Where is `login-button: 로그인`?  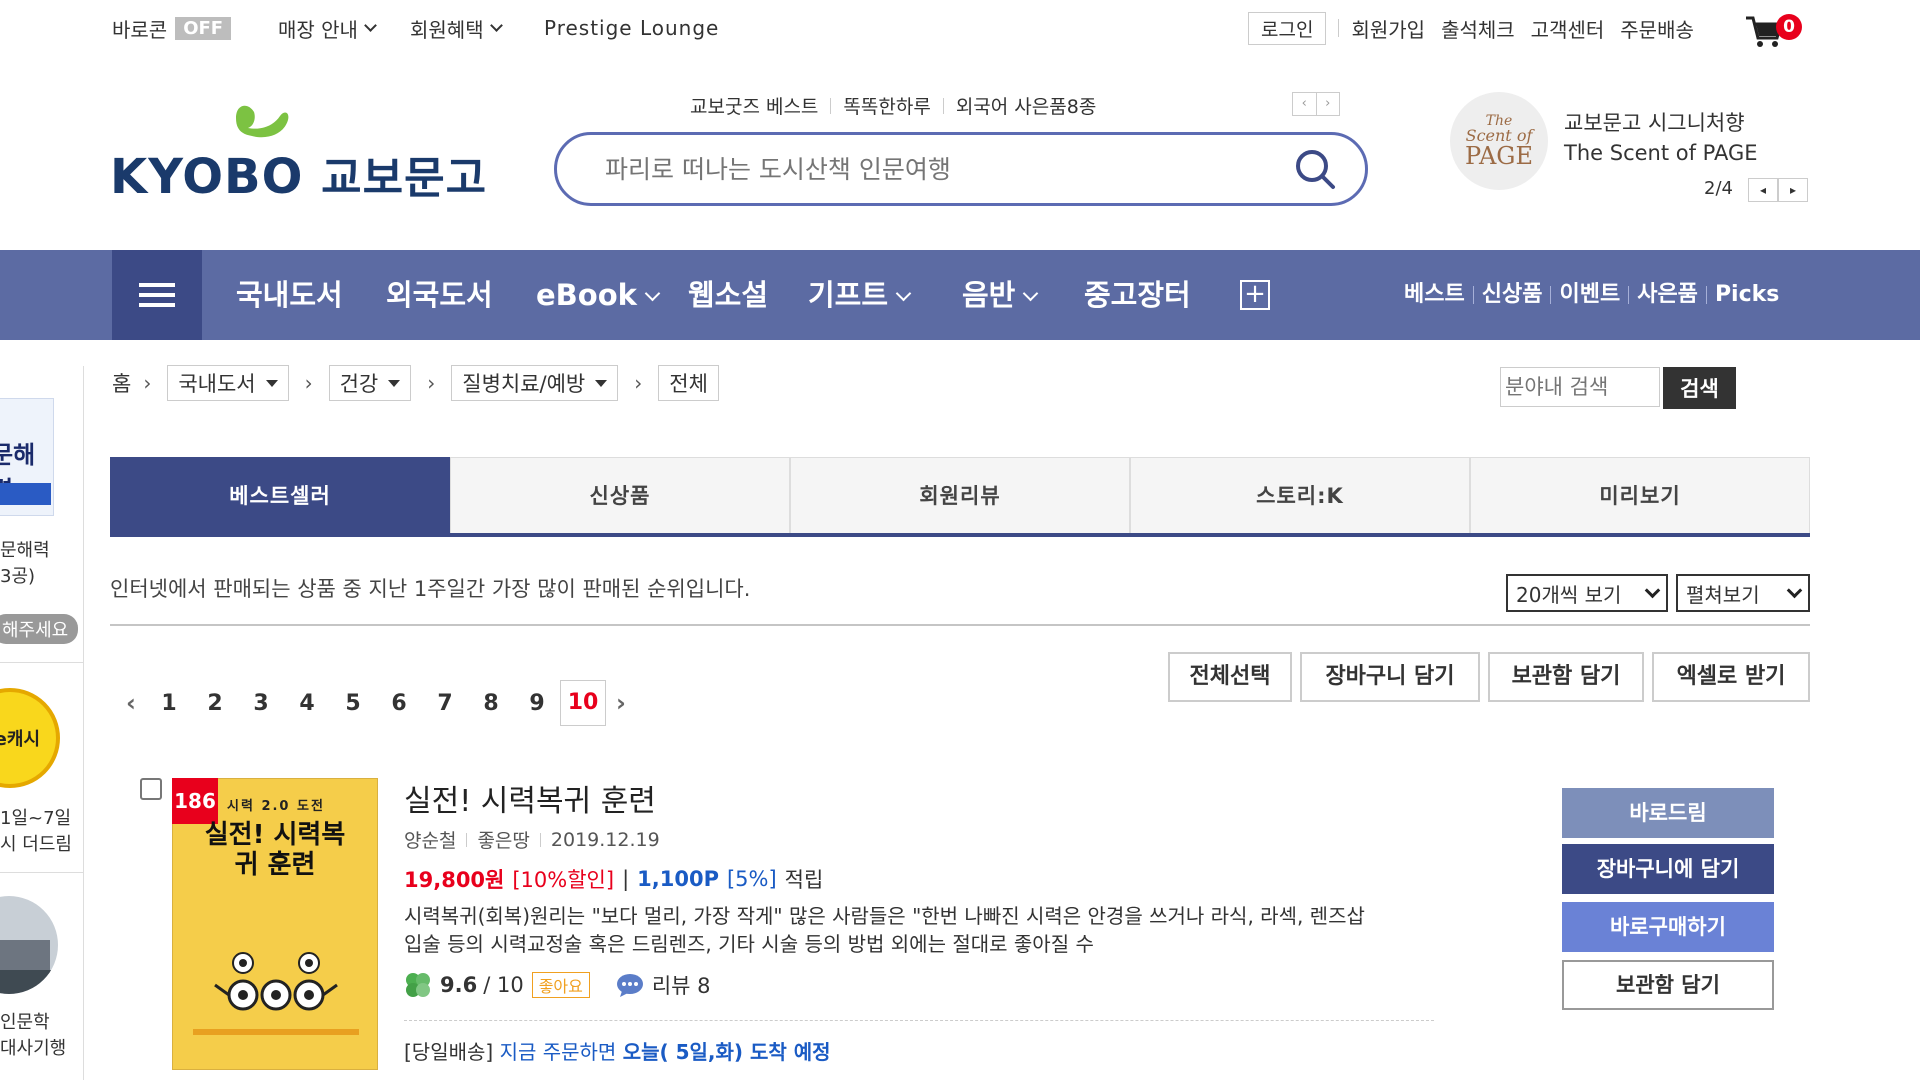
login-button: 로그인 is located at coordinates (1287, 28).